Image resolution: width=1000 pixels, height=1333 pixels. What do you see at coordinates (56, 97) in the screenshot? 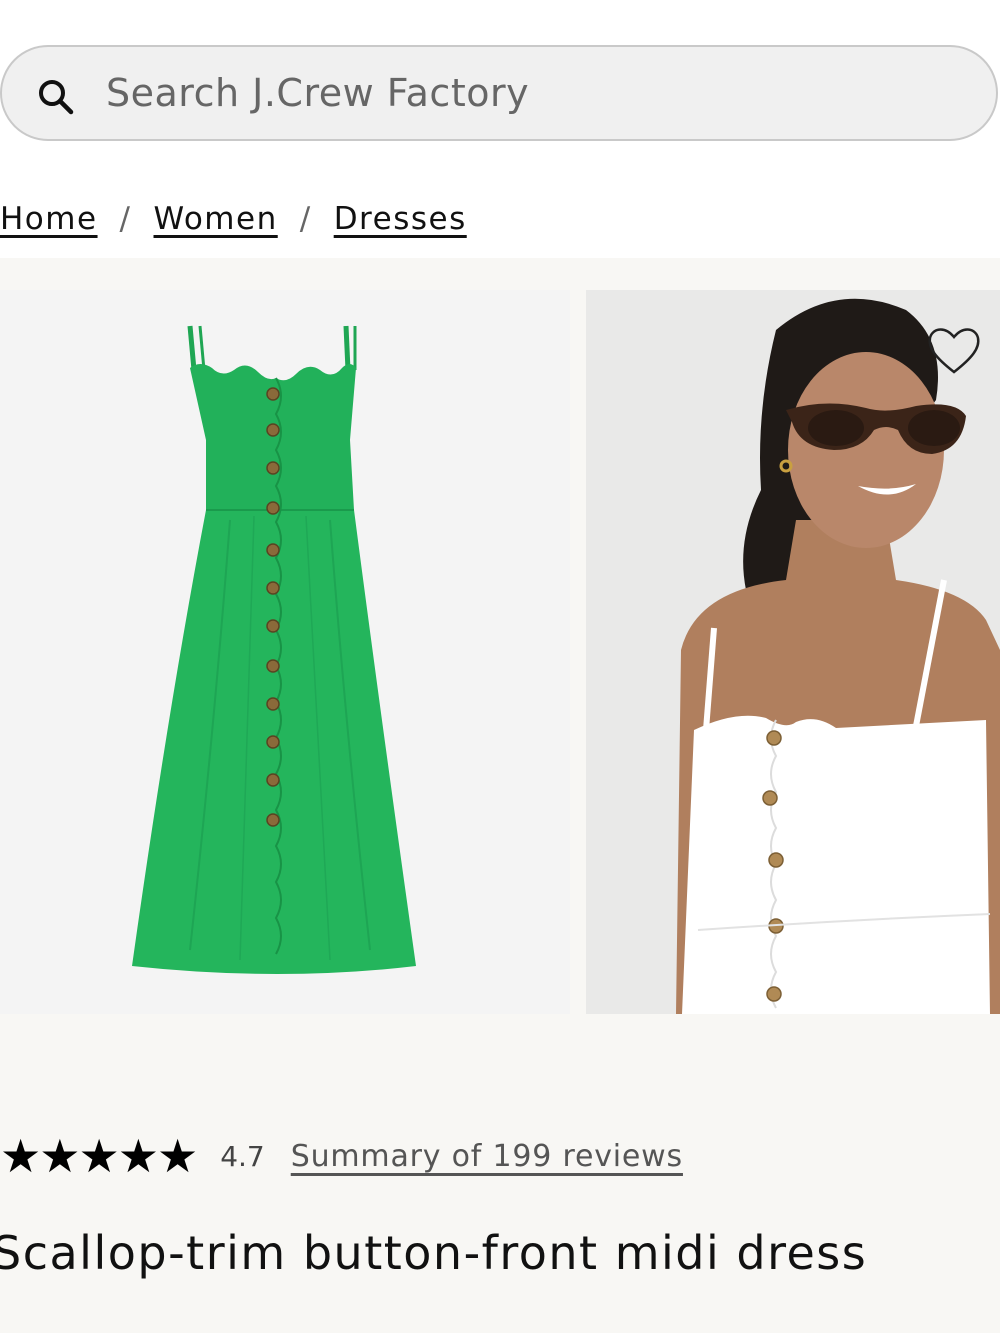
I see `search-icon` at bounding box center [56, 97].